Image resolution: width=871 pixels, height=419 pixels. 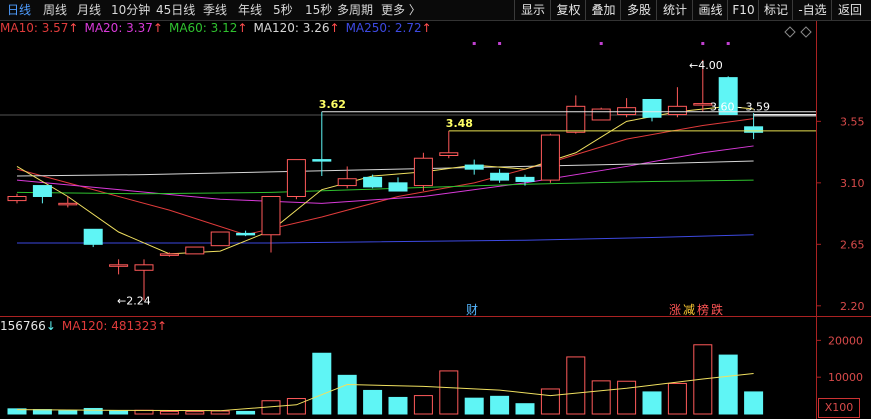 I want to click on volume-legend-item-1: MA120: 481323↑, so click(x=114, y=326).